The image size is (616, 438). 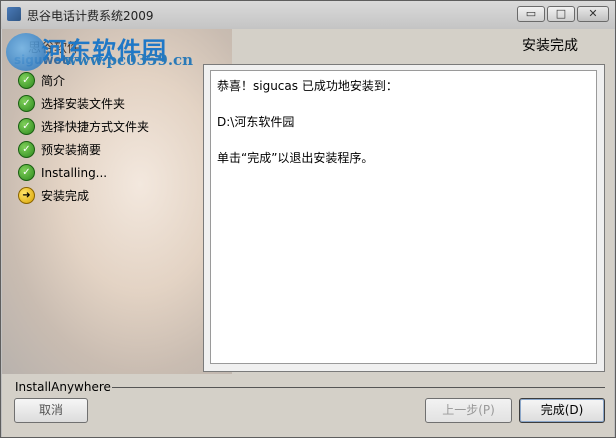 I want to click on step-item-current: ➜ 安装完成, so click(x=83, y=195).